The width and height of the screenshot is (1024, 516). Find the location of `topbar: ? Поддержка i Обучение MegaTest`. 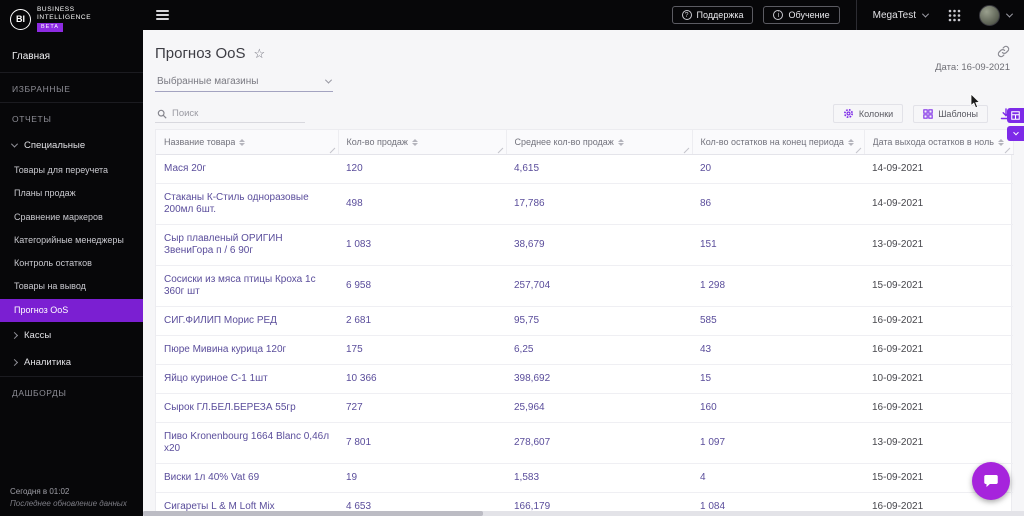

topbar: ? Поддержка i Обучение MegaTest is located at coordinates (583, 15).